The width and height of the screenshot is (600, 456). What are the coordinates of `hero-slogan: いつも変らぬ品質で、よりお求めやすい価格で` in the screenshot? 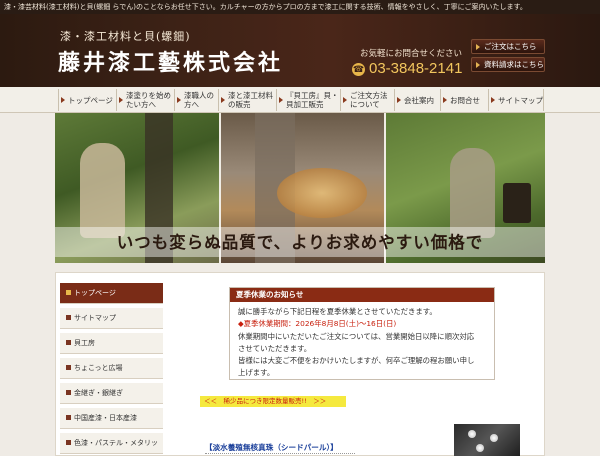 It's located at (300, 242).